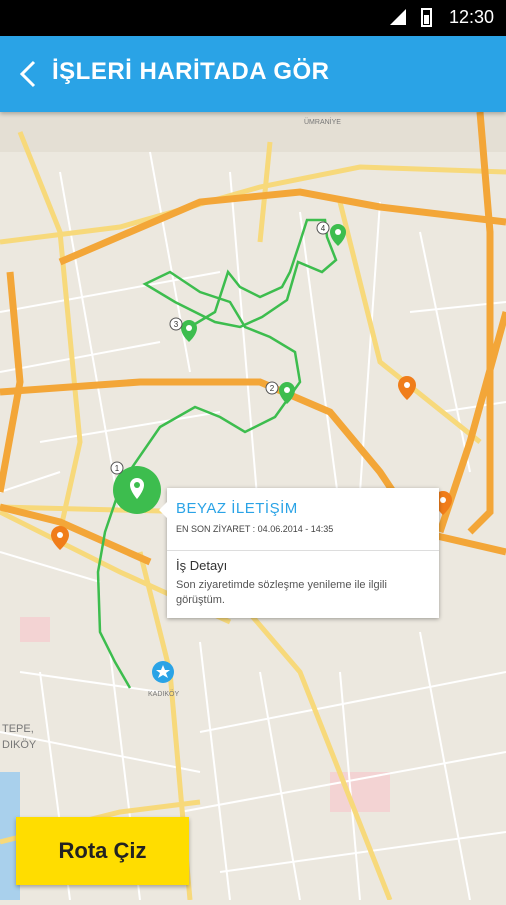 This screenshot has width=506, height=905. I want to click on status-time: 12:30, so click(471, 17).